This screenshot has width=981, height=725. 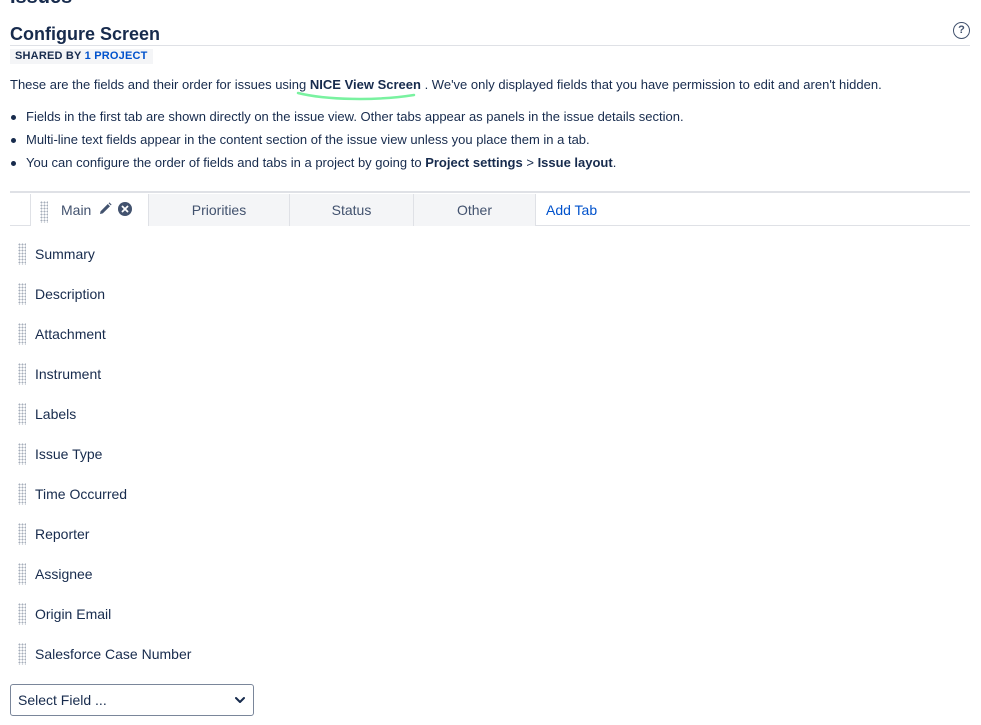 What do you see at coordinates (48, 56) in the screenshot?
I see `shared-by-label: SHARED BY` at bounding box center [48, 56].